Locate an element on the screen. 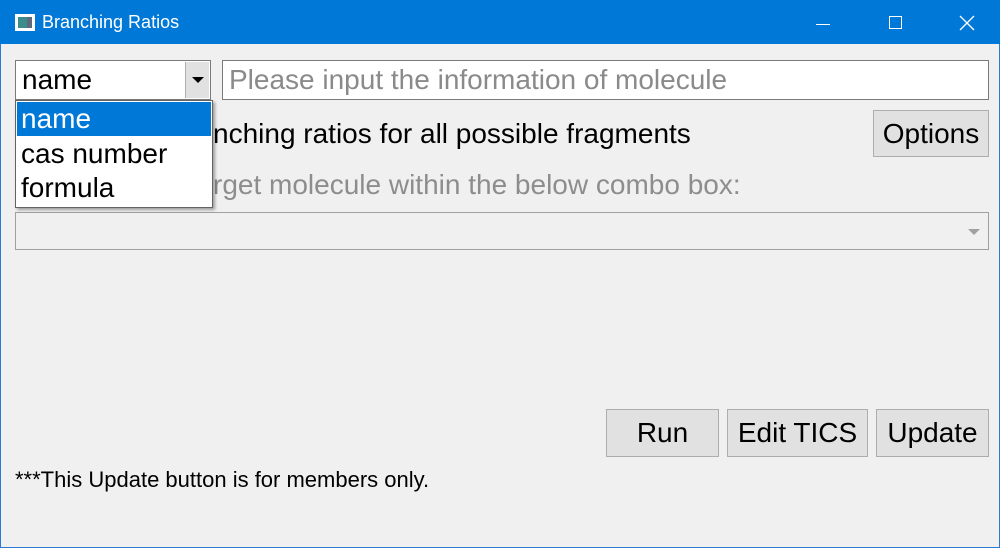 Image resolution: width=1000 pixels, height=548 pixels. window-title: Branching Ratios is located at coordinates (111, 22).